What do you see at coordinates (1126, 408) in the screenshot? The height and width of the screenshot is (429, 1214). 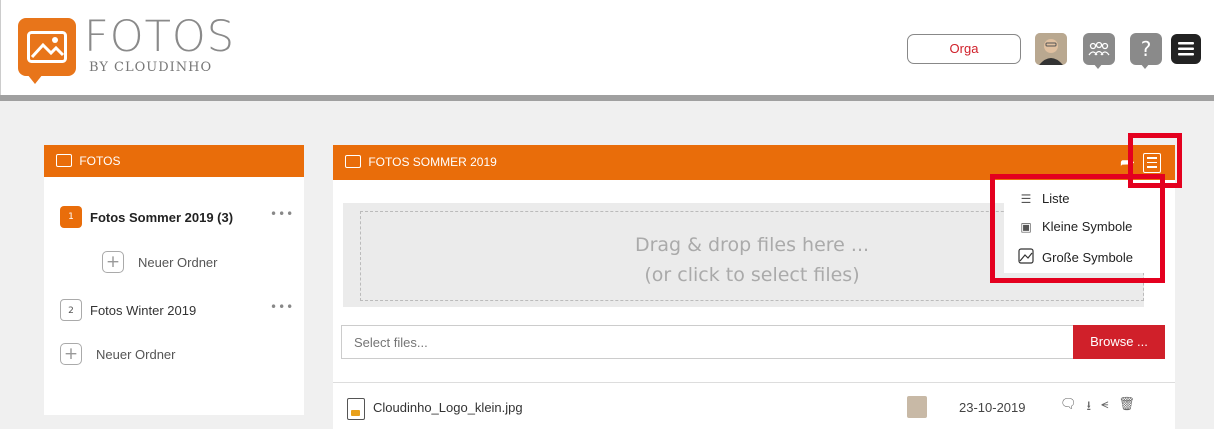 I see `trash-icon: 🗑` at bounding box center [1126, 408].